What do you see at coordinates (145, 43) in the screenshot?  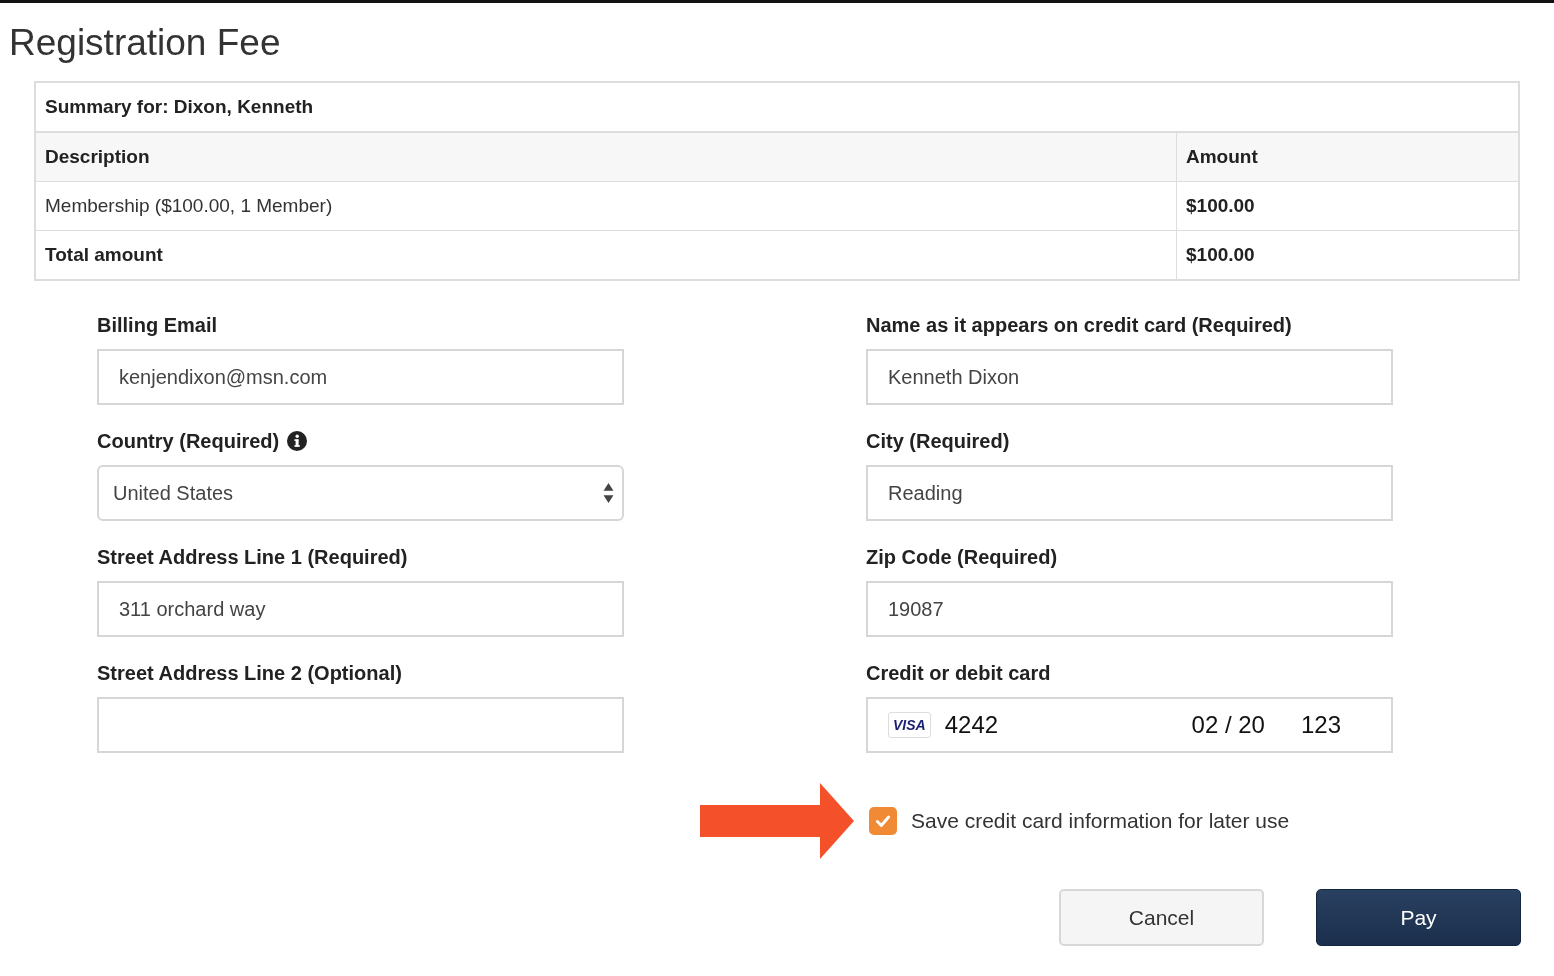 I see `page-title: Registration Fee` at bounding box center [145, 43].